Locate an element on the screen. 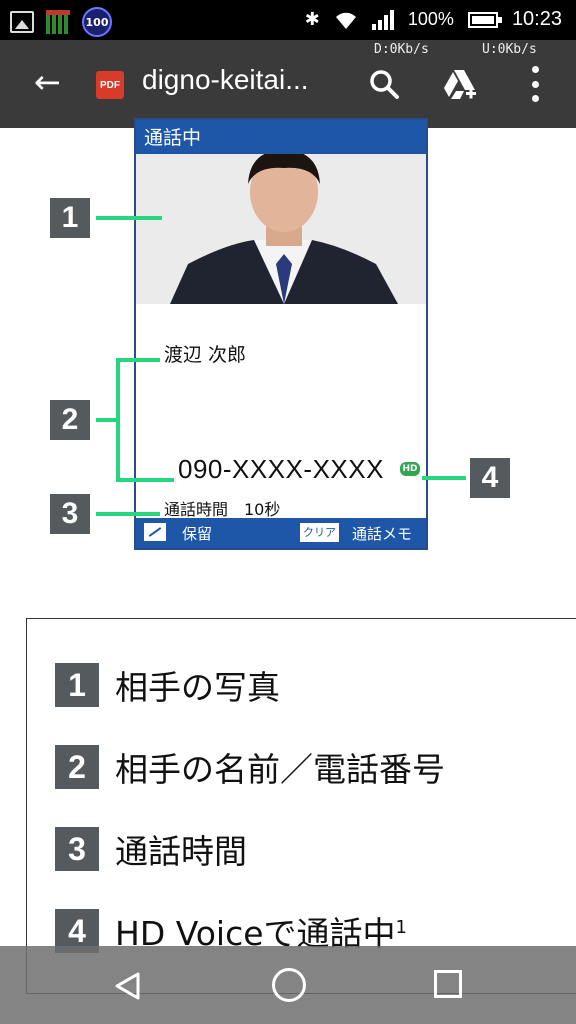 The width and height of the screenshot is (576, 1024). legend-item: 3 通話時間 is located at coordinates (151, 849).